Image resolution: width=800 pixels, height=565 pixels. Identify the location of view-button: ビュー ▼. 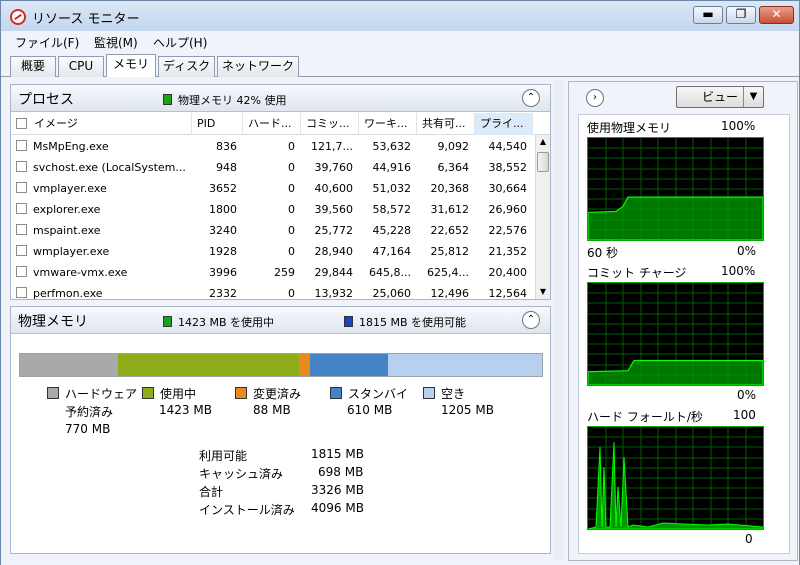
(720, 97).